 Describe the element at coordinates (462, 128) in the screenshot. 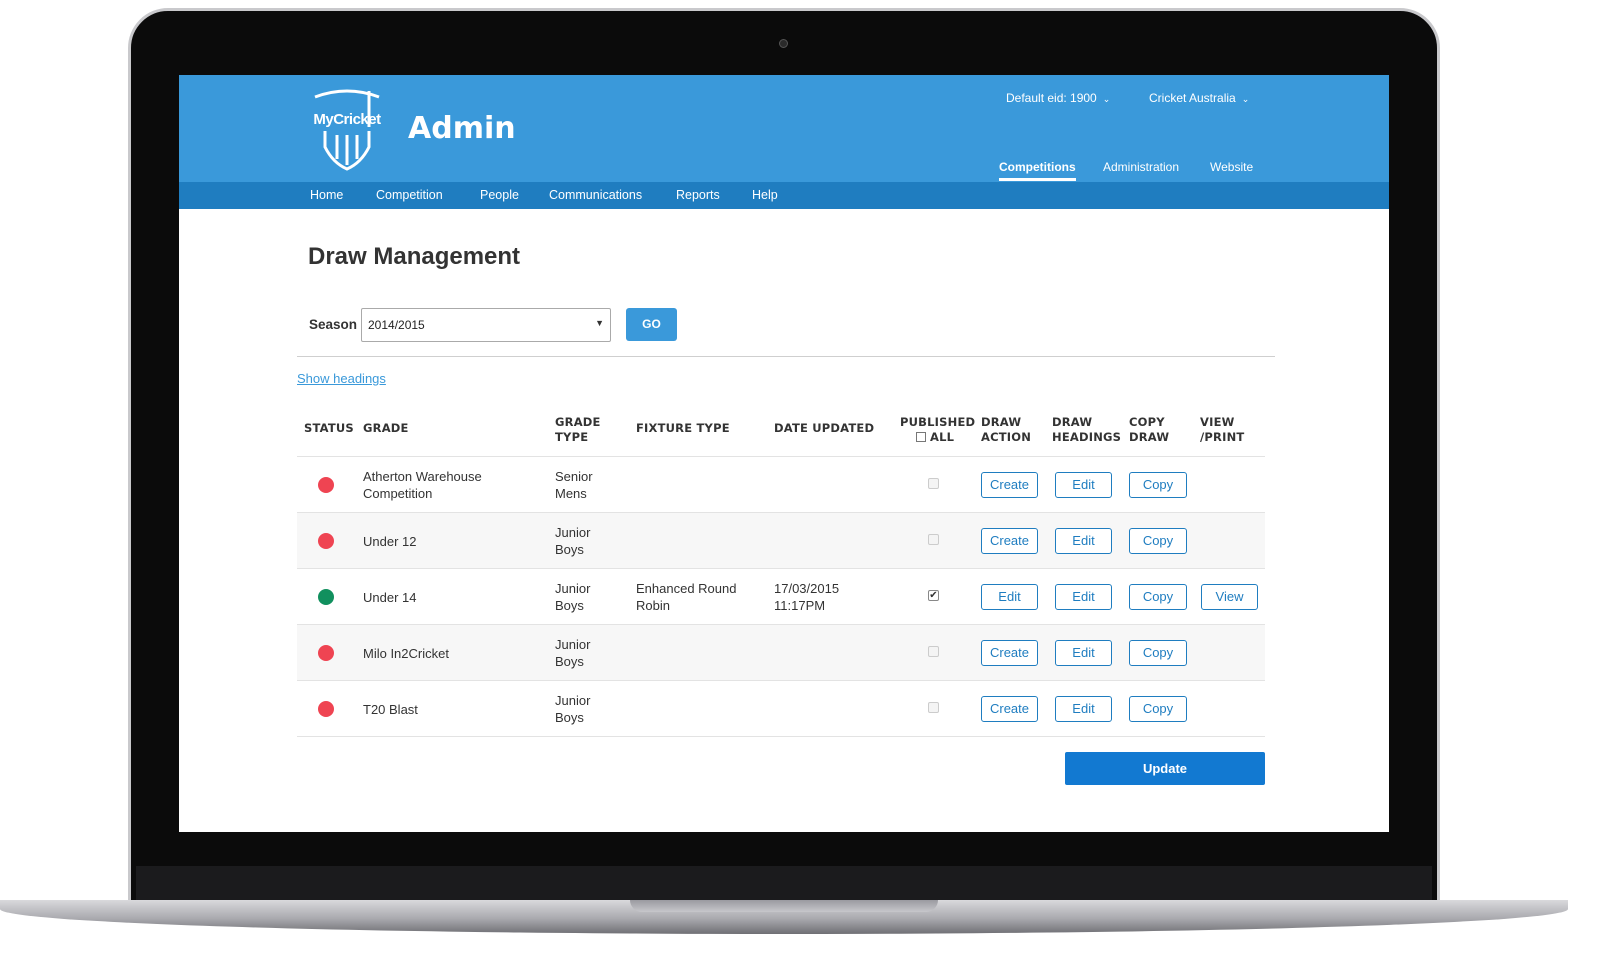

I see `app-title: Admin` at that location.